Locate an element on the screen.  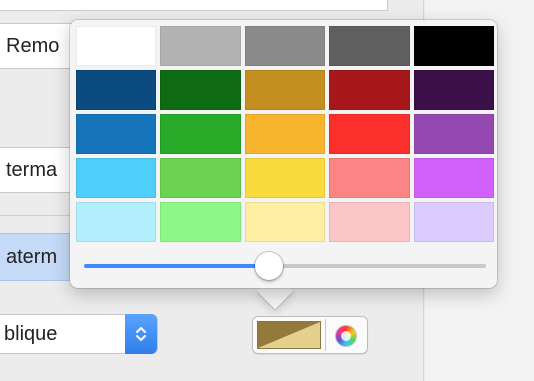
color-wheel-icon is located at coordinates (346, 336).